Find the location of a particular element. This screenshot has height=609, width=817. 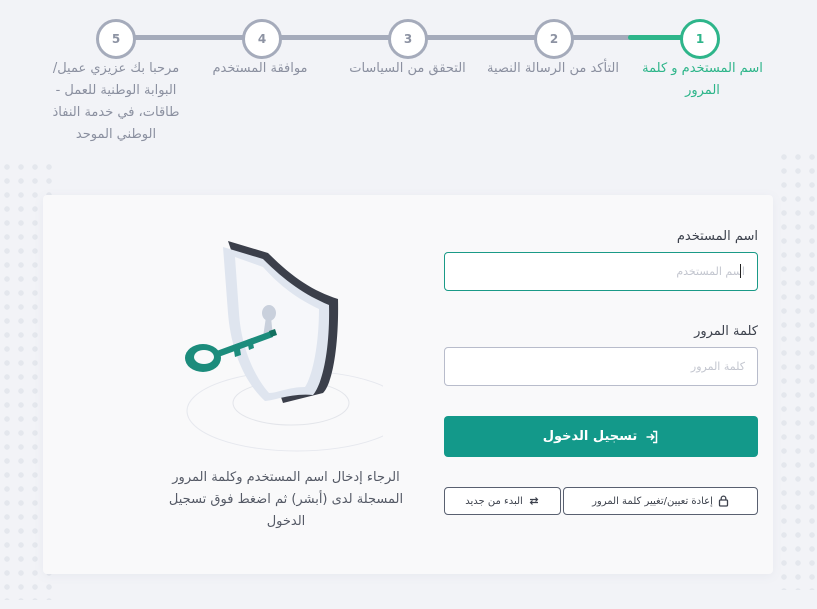

login-button: تسجيل الدخول is located at coordinates (601, 436).